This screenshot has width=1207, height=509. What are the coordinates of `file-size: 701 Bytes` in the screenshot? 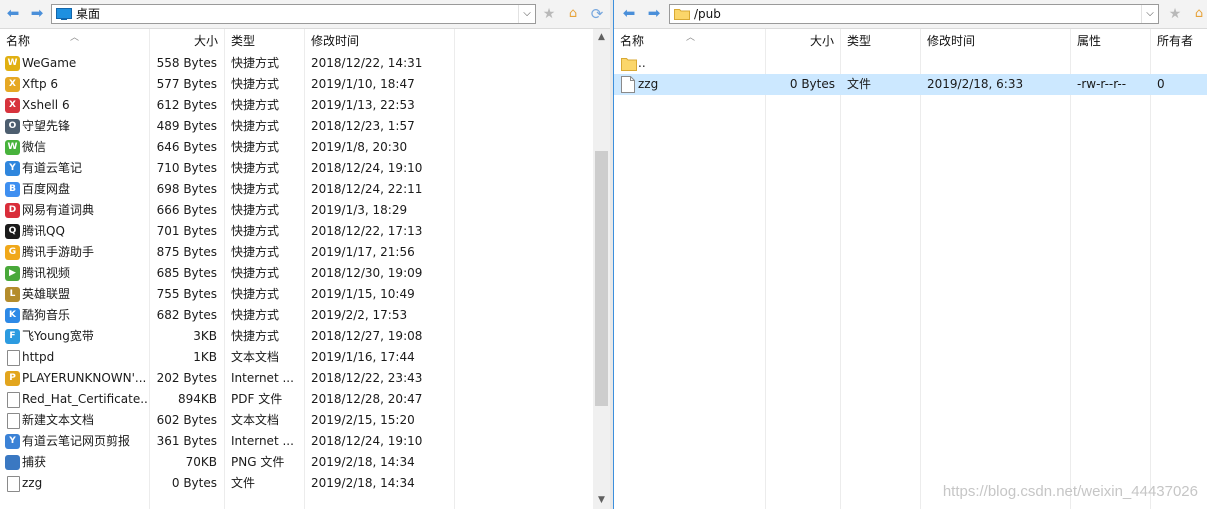 It's located at (186, 231).